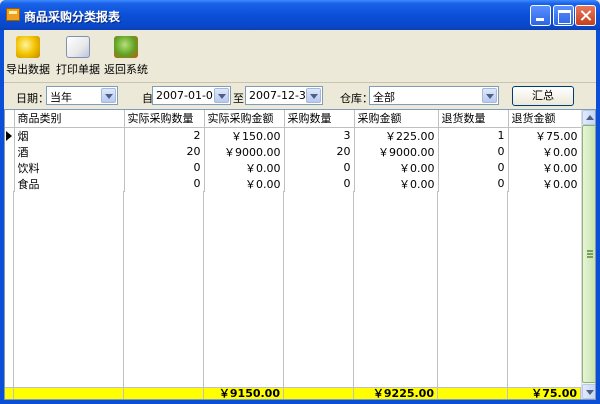 This screenshot has width=600, height=404. What do you see at coordinates (545, 119) in the screenshot?
I see `column-header: 退货金额` at bounding box center [545, 119].